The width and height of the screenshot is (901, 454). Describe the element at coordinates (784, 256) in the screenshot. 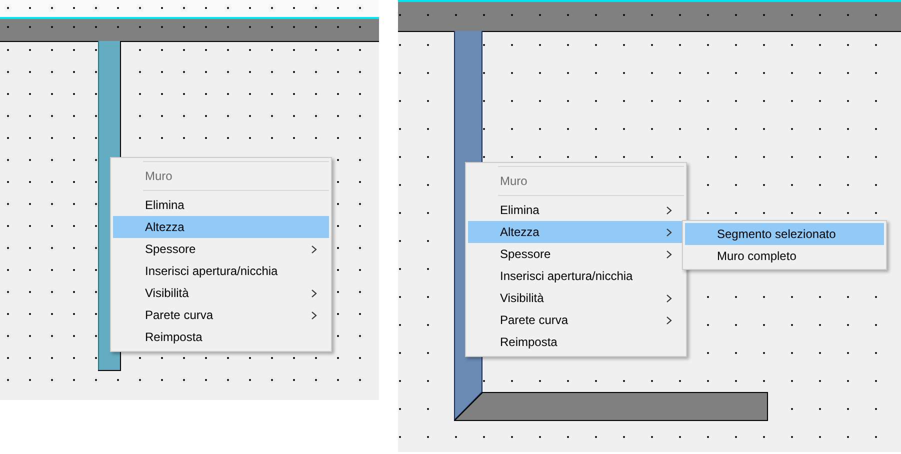

I see `menu-item: Muro completo` at that location.